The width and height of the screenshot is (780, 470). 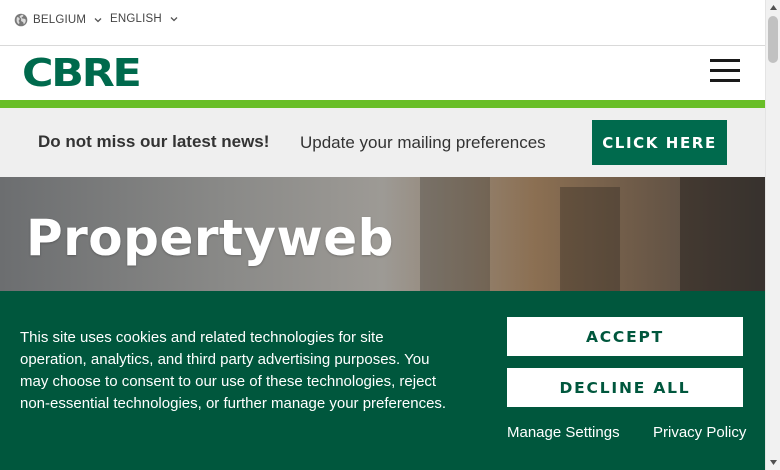 I want to click on hamburger-menu-icon, so click(x=725, y=60).